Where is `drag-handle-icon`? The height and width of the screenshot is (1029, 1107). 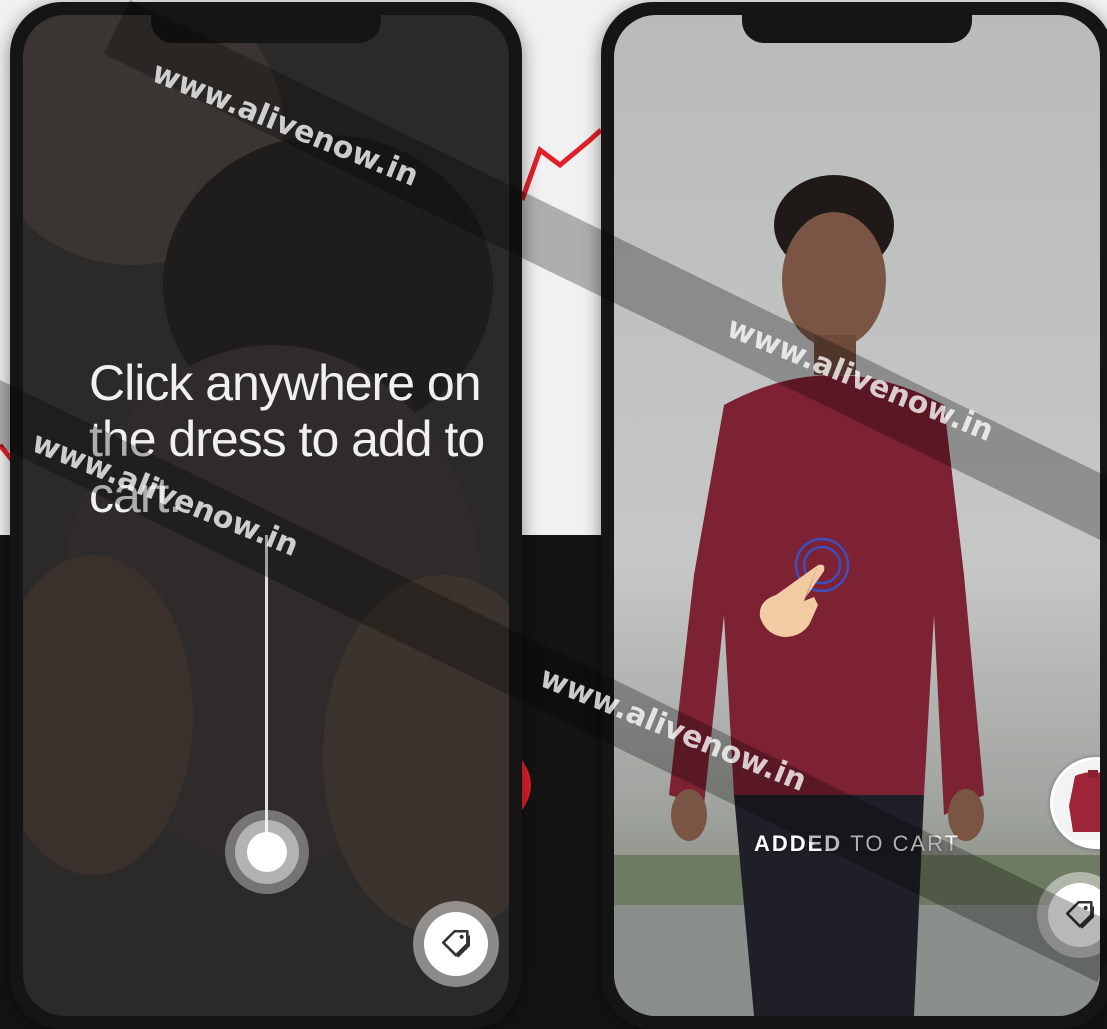 drag-handle-icon is located at coordinates (267, 852).